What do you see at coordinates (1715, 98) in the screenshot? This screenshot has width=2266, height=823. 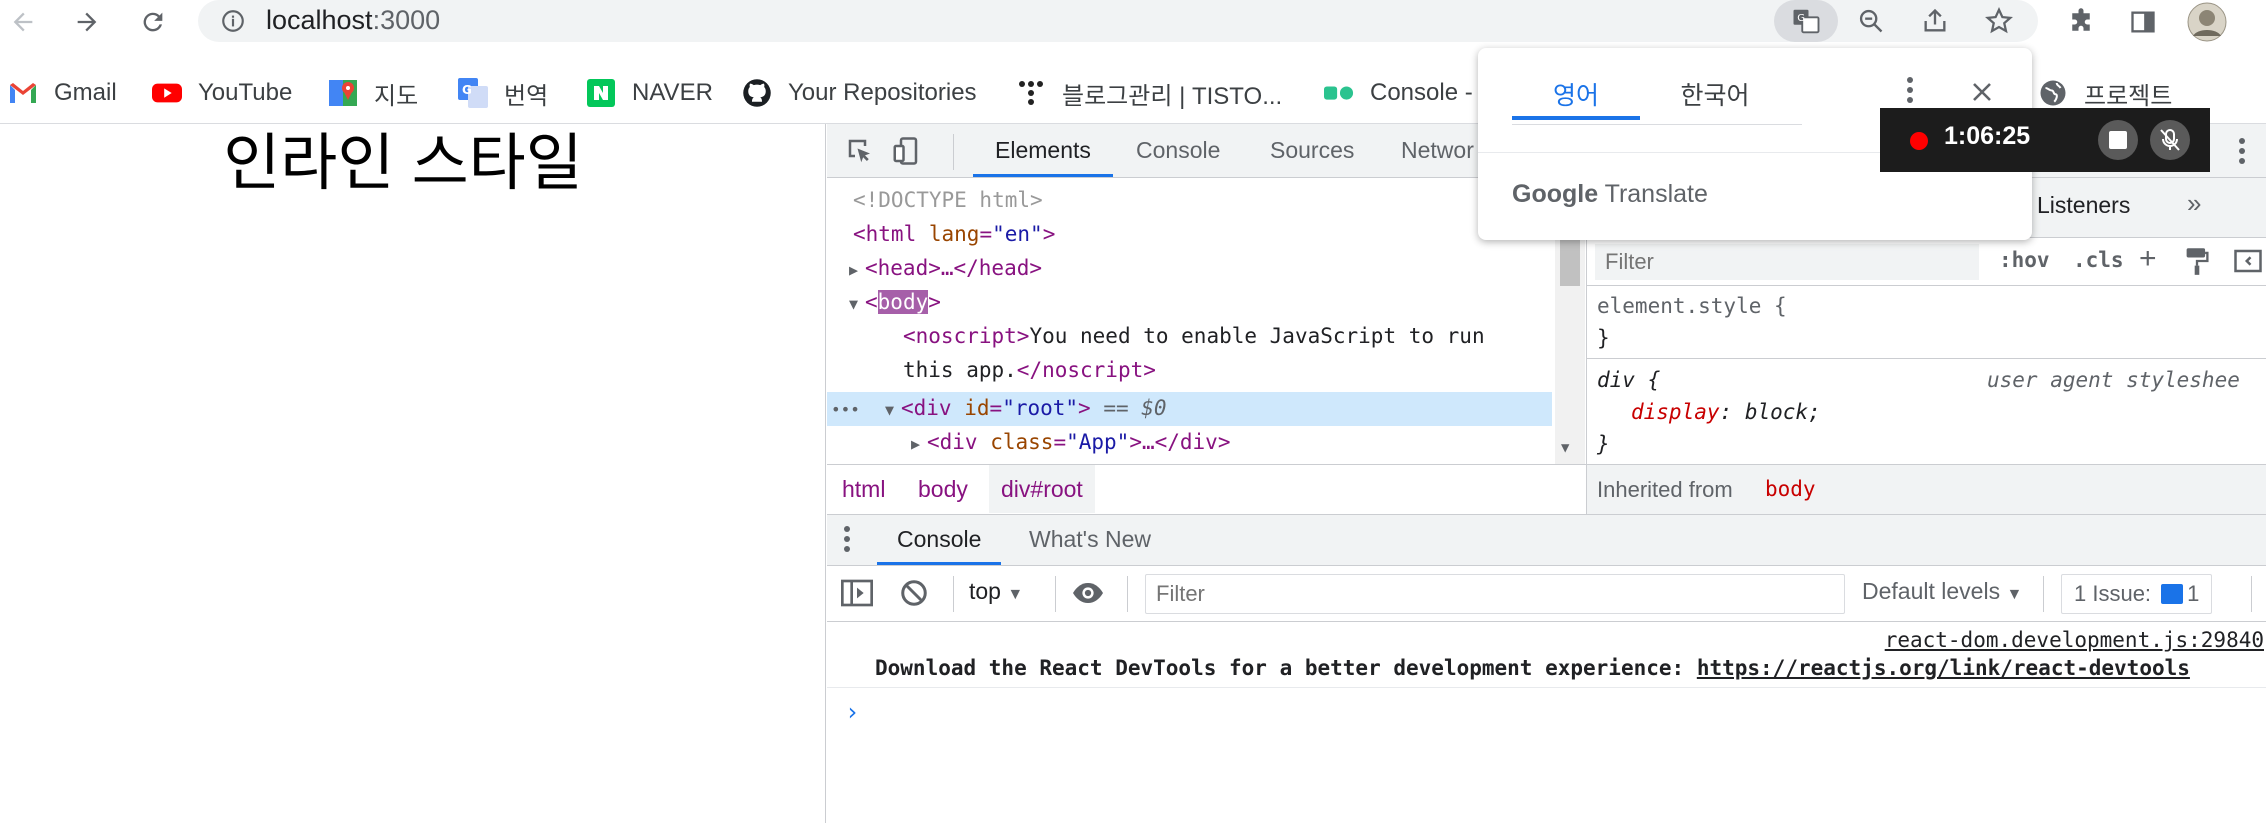 I see `language-tab-korean: 한국어` at bounding box center [1715, 98].